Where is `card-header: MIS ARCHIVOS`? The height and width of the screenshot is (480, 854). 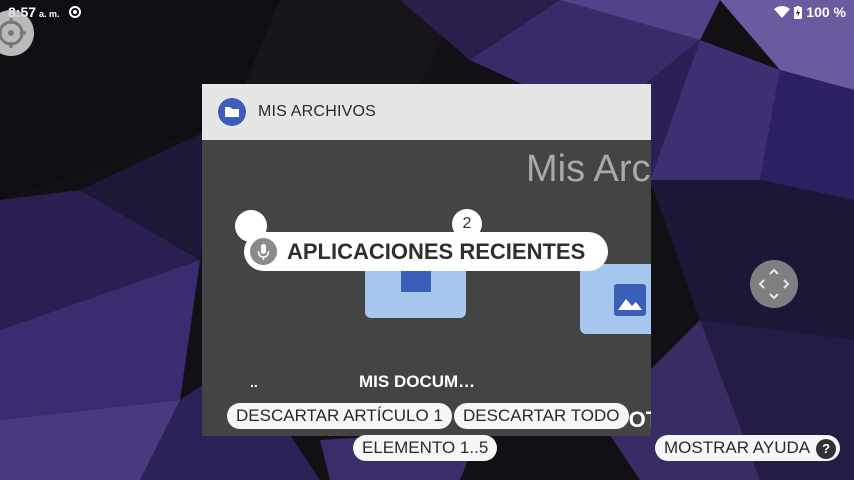 card-header: MIS ARCHIVOS is located at coordinates (426, 112).